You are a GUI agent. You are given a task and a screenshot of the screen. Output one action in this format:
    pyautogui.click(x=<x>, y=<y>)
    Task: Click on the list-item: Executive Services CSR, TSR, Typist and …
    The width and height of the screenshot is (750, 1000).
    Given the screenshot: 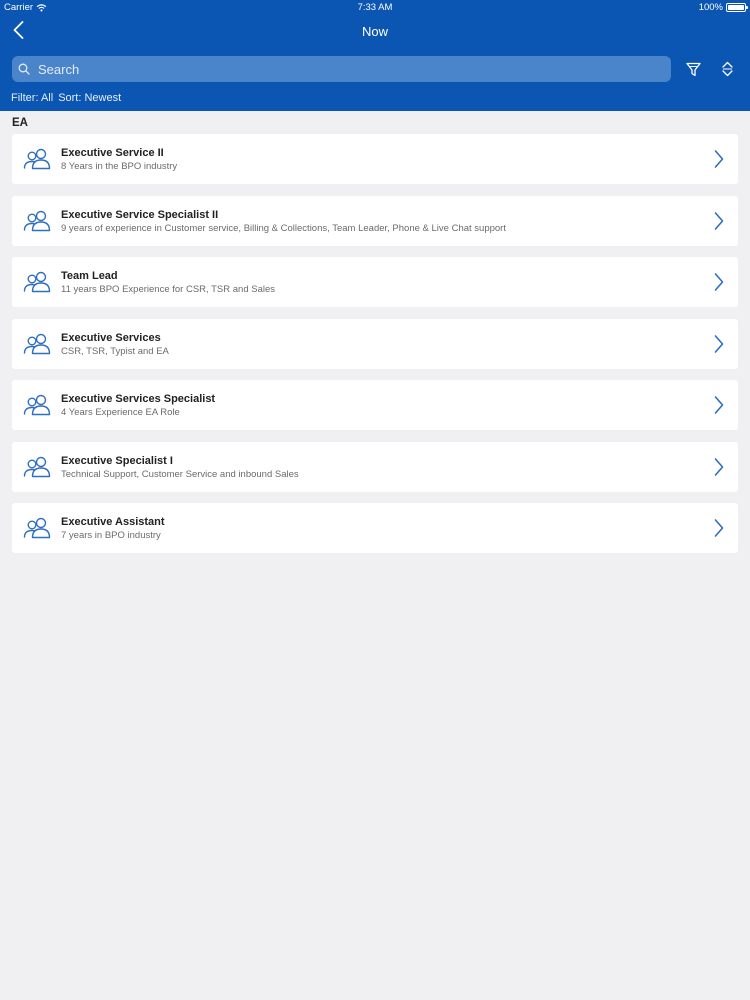 What is the action you would take?
    pyautogui.click(x=375, y=343)
    